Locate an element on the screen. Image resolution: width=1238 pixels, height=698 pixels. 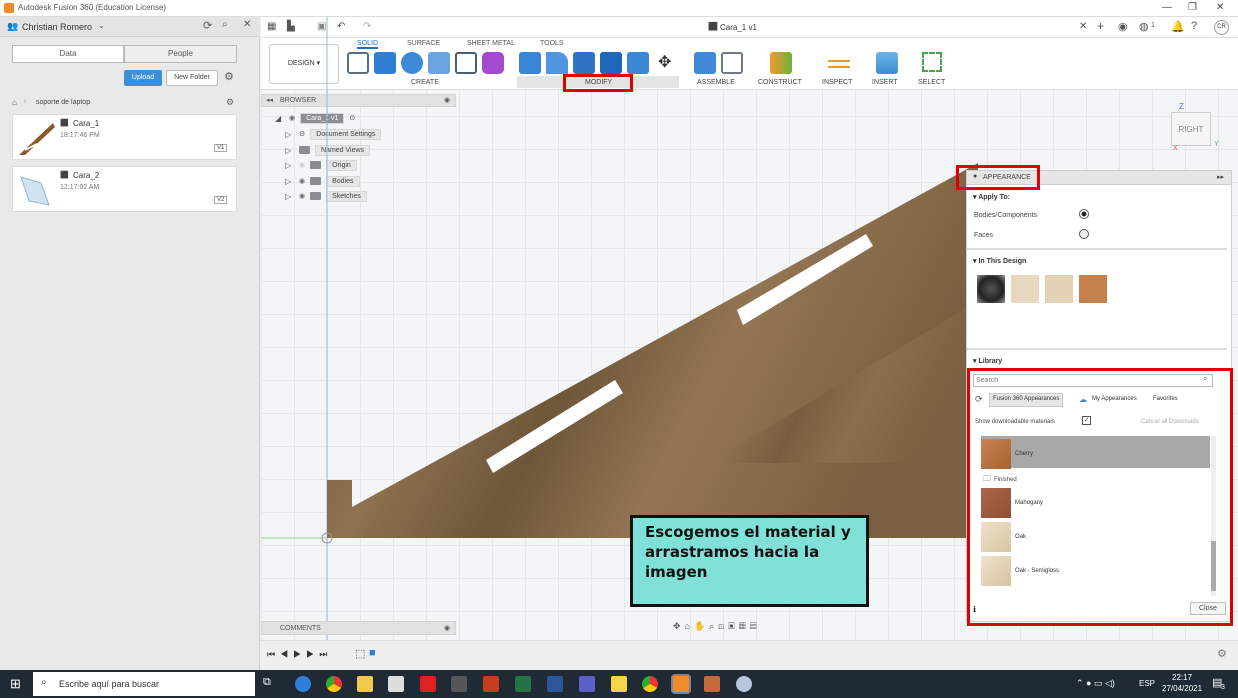
comments-panel: COMMENTS ◉ is located at coordinates (358, 628).